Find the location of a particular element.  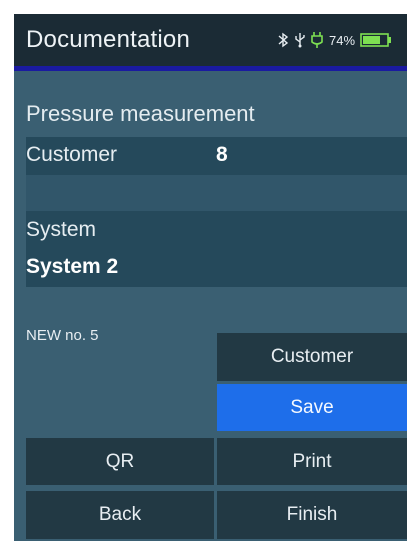

page-title: Documentation is located at coordinates (108, 39).